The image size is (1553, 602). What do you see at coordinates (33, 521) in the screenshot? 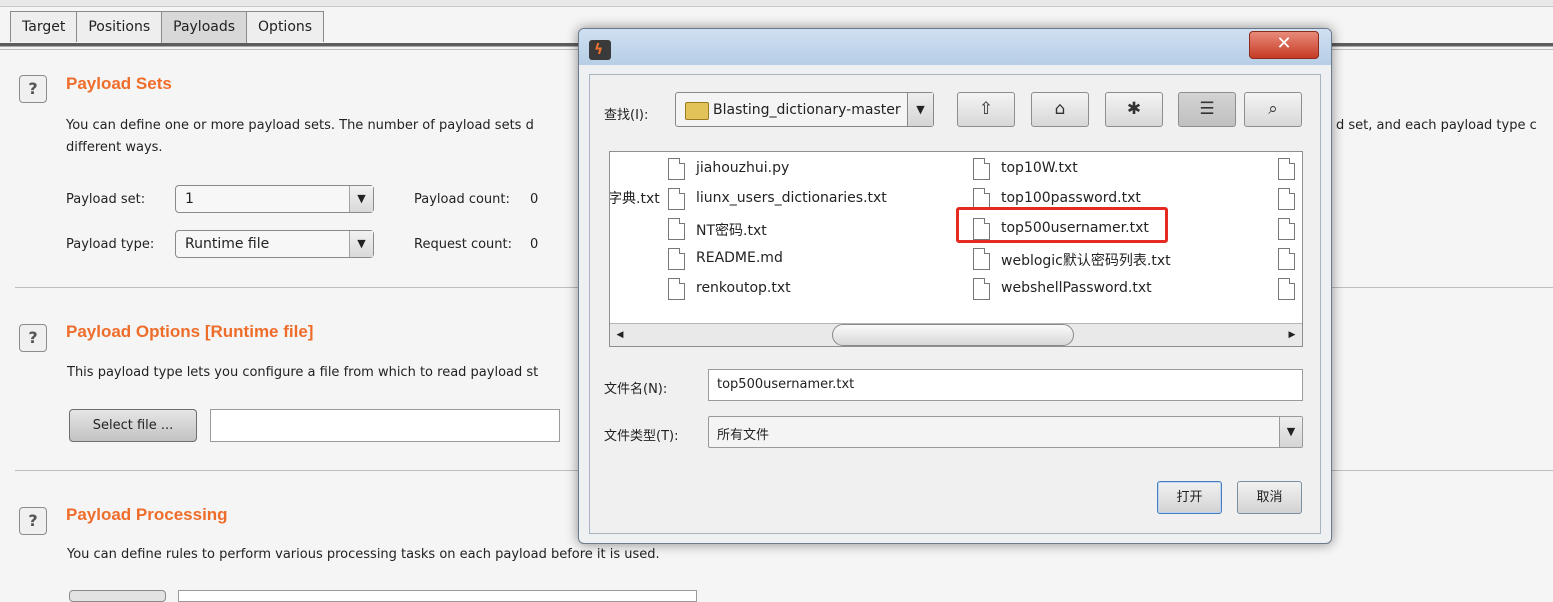
I see `payload-processing-help-icon: ?` at bounding box center [33, 521].